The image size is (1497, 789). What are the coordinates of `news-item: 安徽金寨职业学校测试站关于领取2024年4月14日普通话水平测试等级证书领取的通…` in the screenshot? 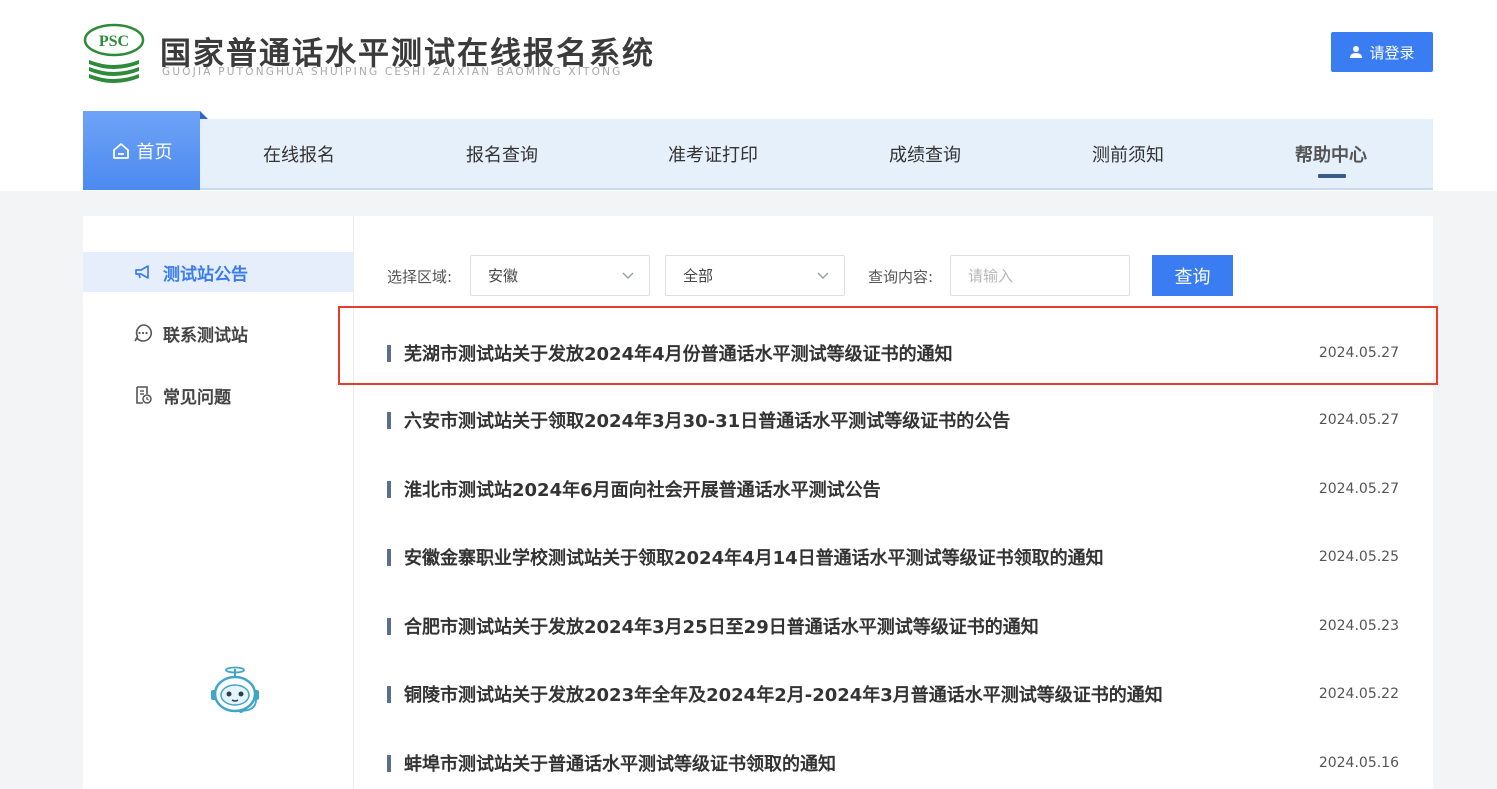 It's located at (893, 557).